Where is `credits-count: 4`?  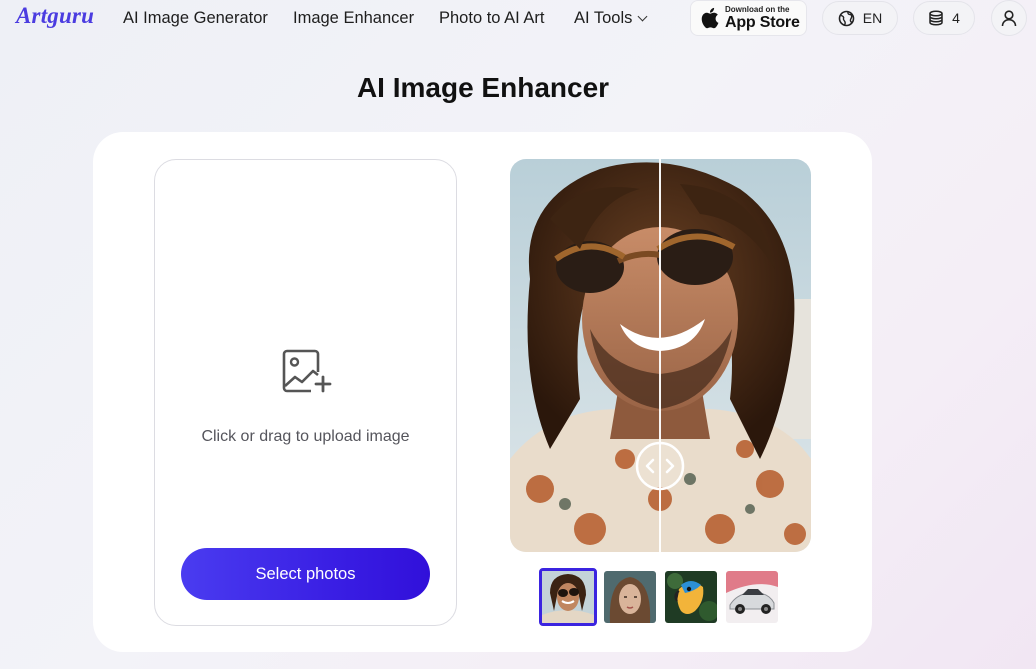 credits-count: 4 is located at coordinates (956, 18).